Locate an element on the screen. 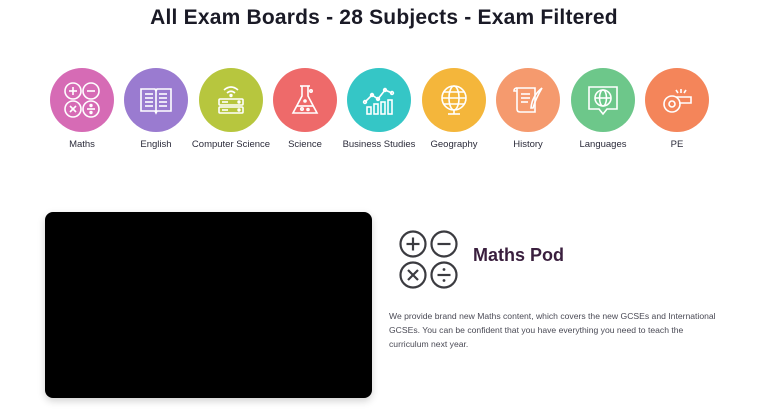  whistle-icon is located at coordinates (677, 100).